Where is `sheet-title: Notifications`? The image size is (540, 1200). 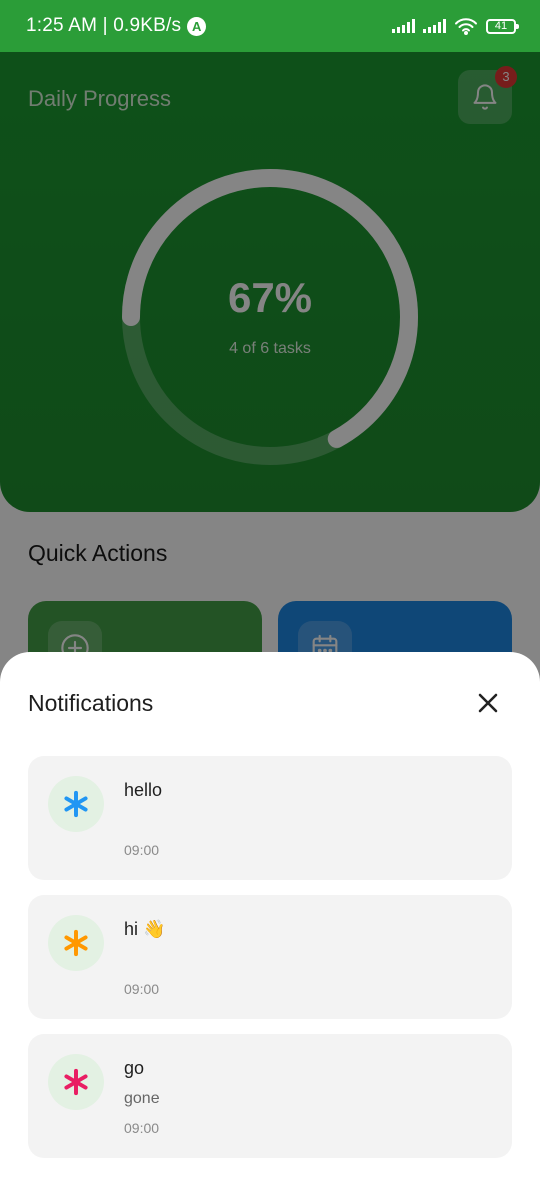
sheet-title: Notifications is located at coordinates (91, 703).